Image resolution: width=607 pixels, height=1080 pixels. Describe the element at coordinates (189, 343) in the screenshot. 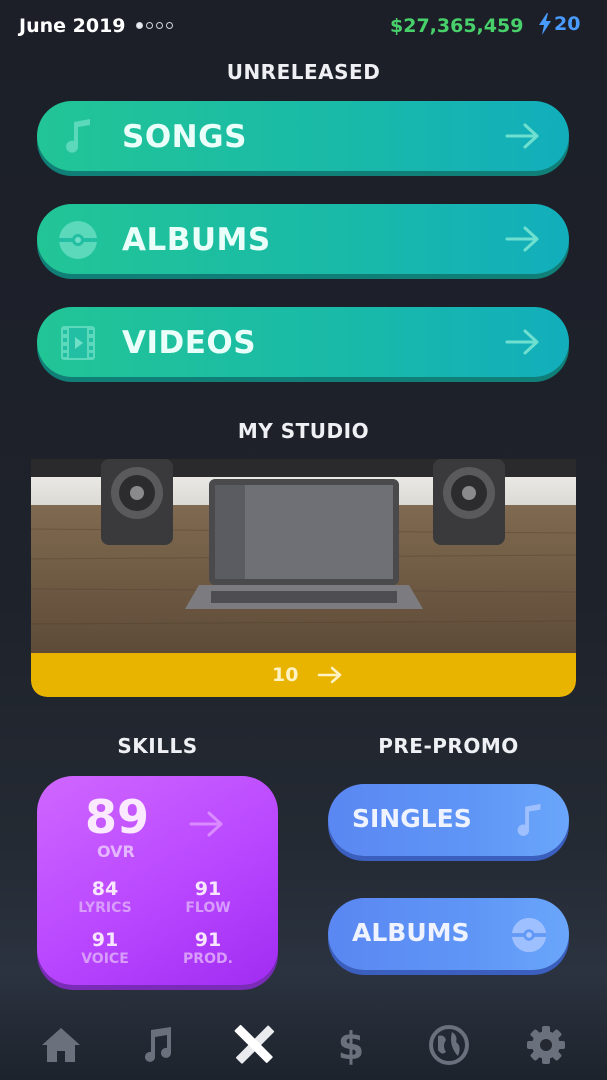

I see `videos-label: VIDEOS` at that location.